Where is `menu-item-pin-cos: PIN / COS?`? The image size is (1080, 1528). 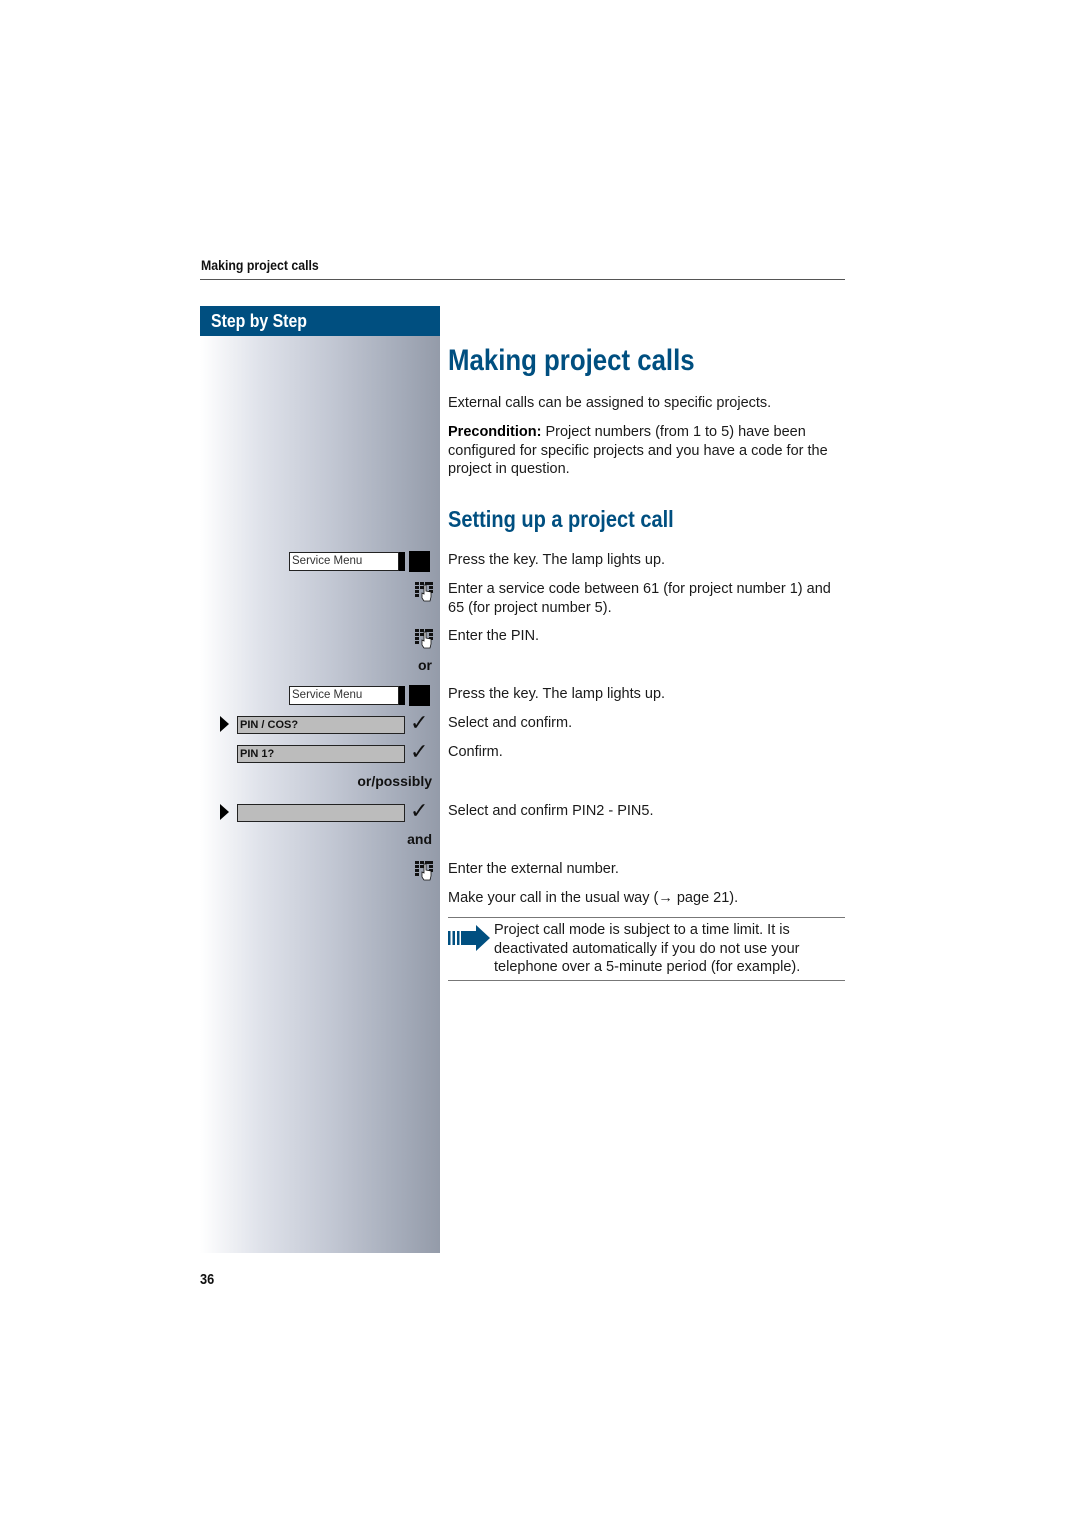
menu-item-pin-cos: PIN / COS? is located at coordinates (321, 725).